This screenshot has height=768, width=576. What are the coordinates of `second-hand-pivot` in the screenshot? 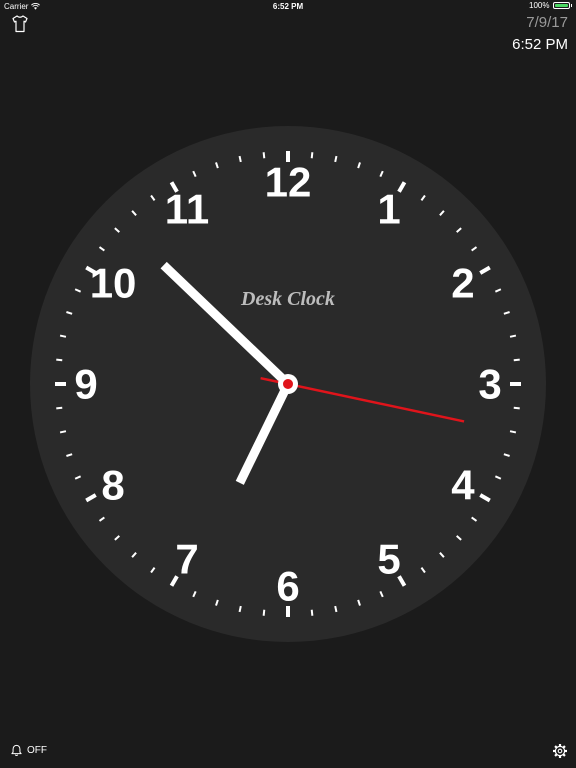 It's located at (288, 384).